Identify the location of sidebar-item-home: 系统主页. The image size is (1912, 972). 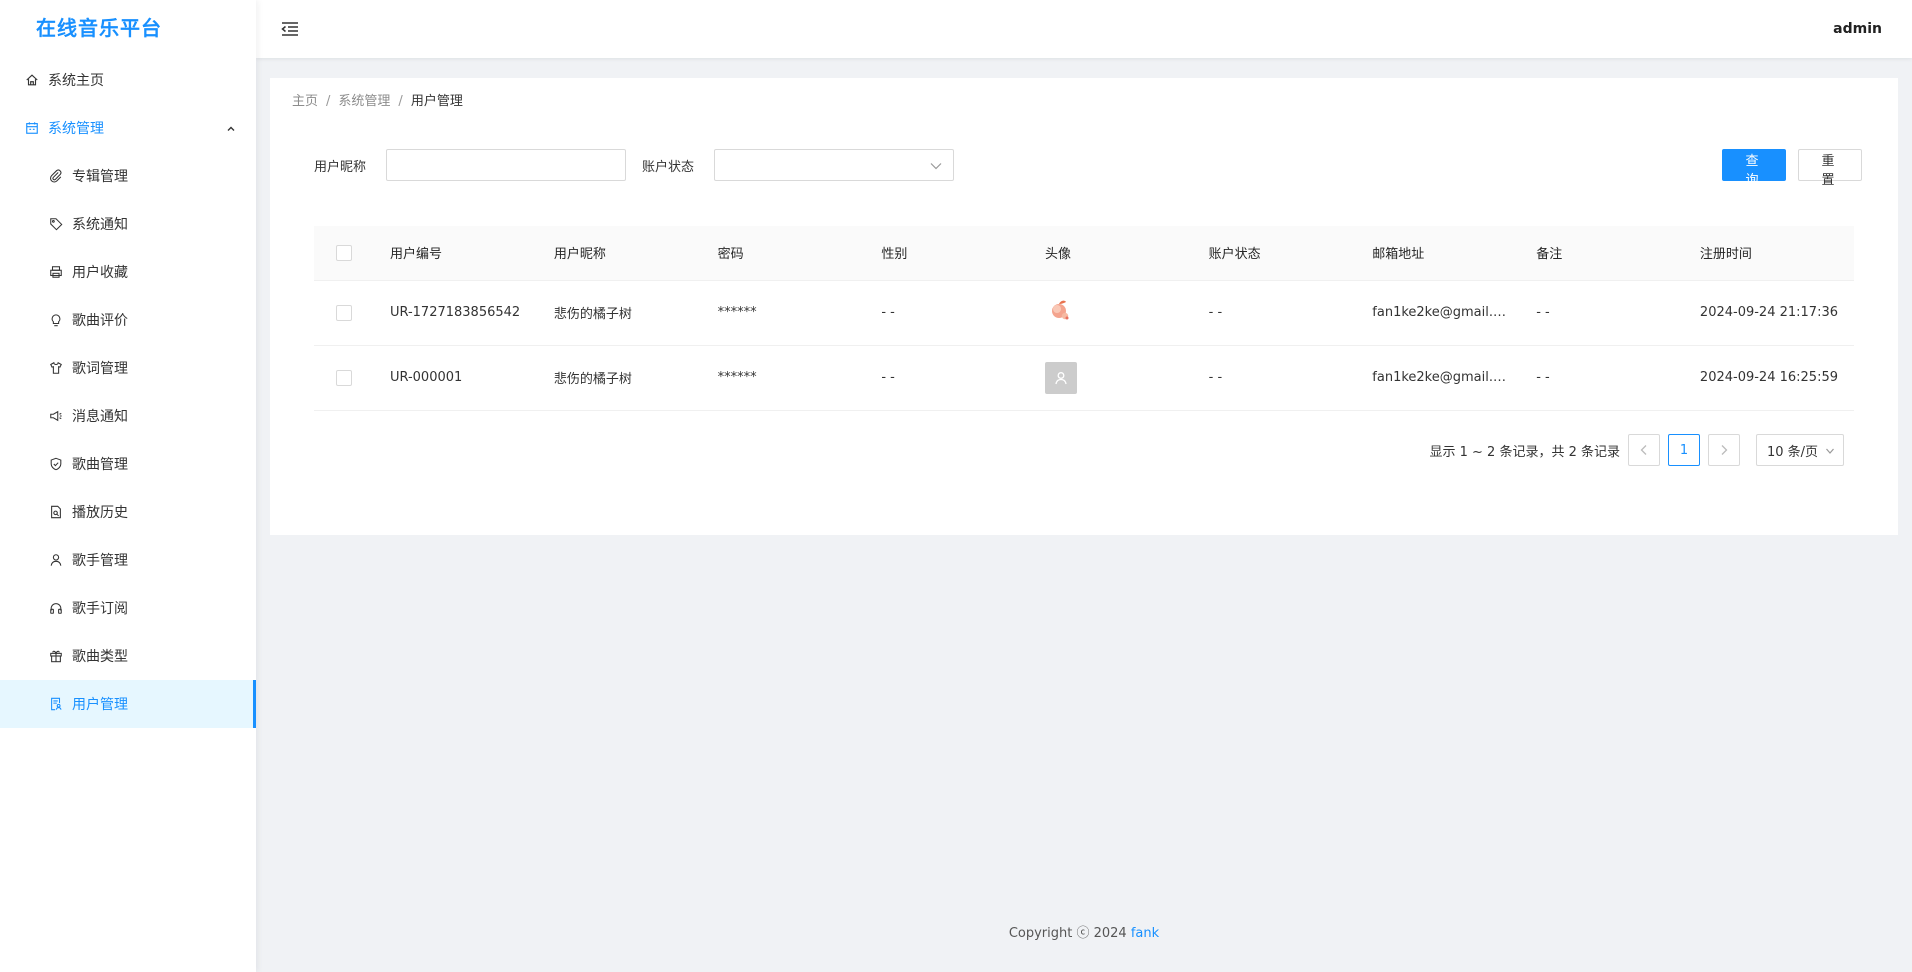
(128, 80).